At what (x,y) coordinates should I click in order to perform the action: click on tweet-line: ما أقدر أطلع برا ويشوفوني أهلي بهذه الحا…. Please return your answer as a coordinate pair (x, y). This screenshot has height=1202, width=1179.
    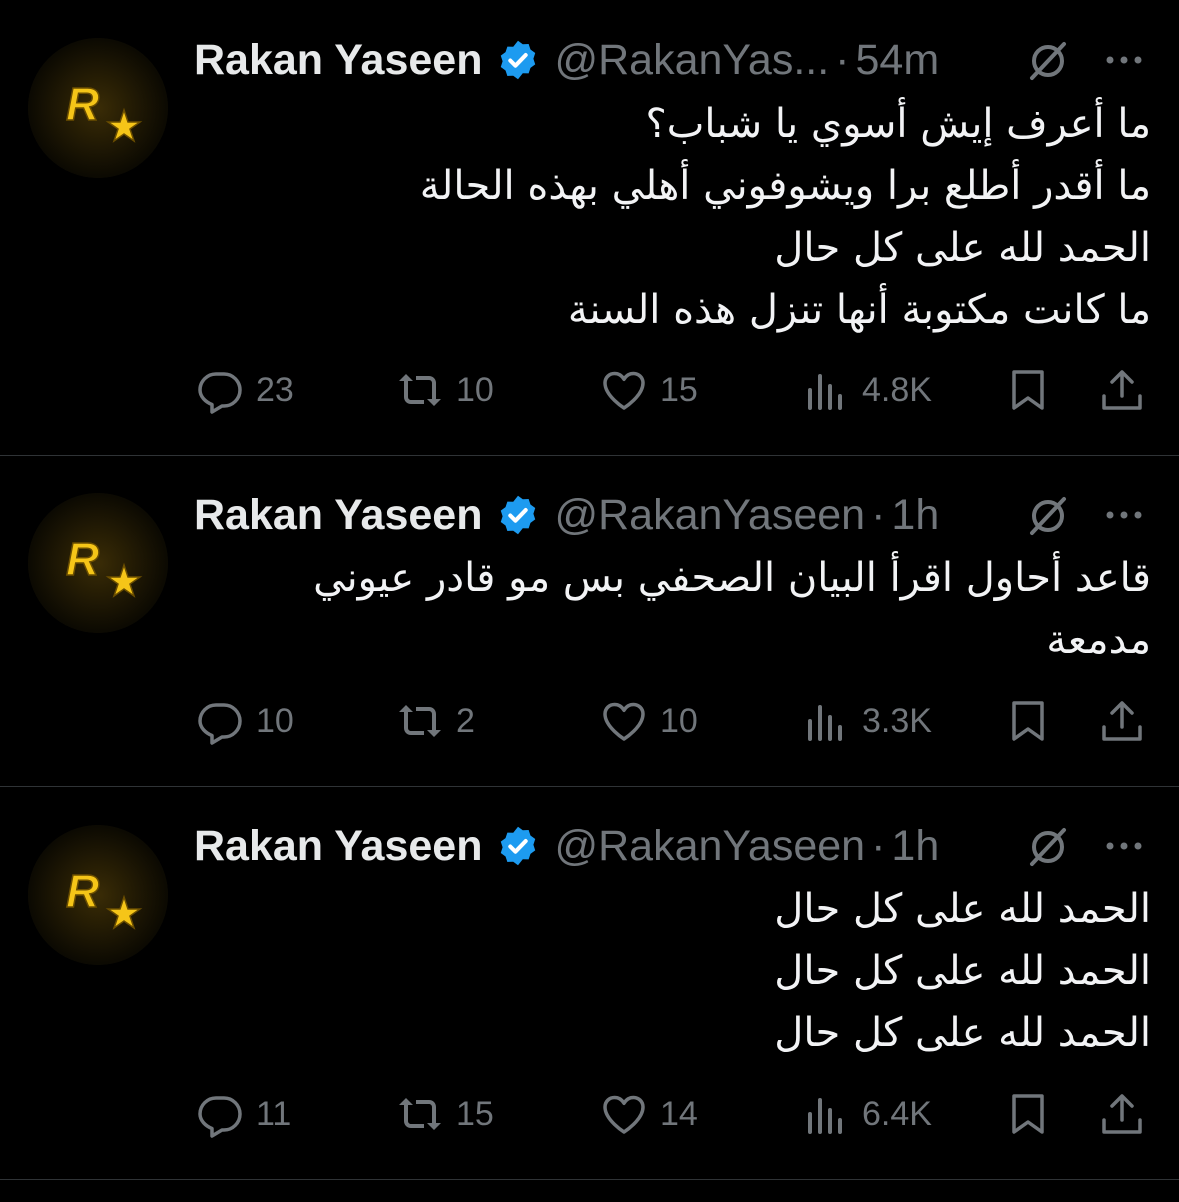
    Looking at the image, I should click on (785, 186).